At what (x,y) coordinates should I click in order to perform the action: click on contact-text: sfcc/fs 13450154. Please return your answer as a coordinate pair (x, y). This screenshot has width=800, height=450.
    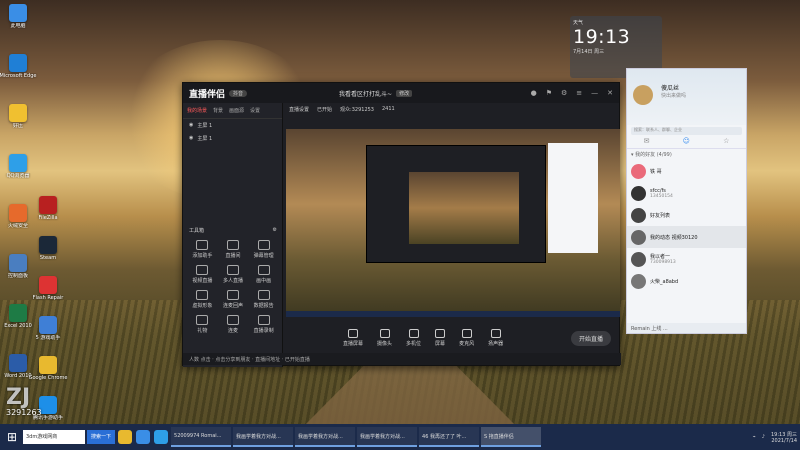
    Looking at the image, I should click on (661, 193).